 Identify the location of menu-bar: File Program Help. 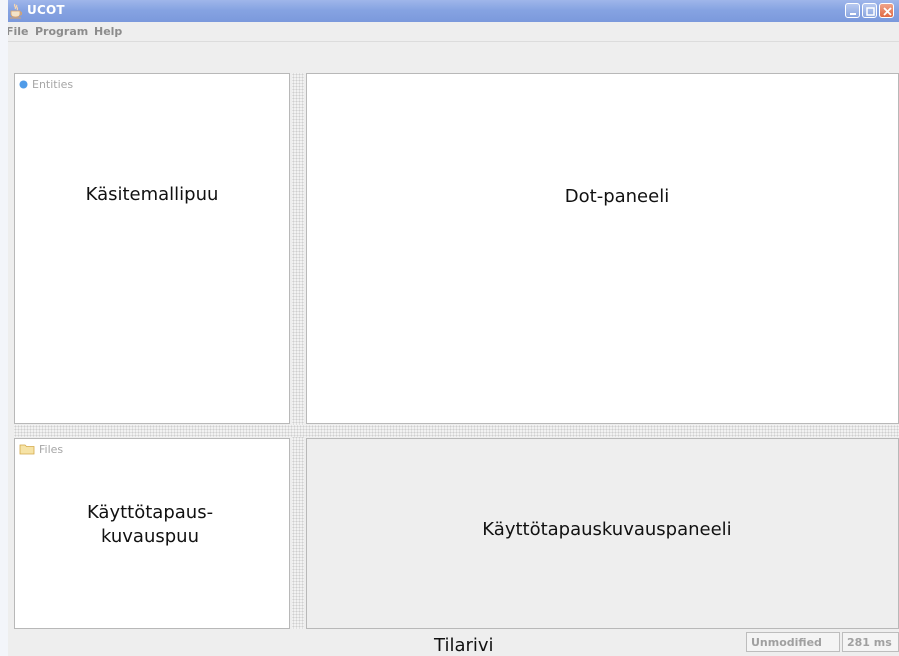
(453, 32).